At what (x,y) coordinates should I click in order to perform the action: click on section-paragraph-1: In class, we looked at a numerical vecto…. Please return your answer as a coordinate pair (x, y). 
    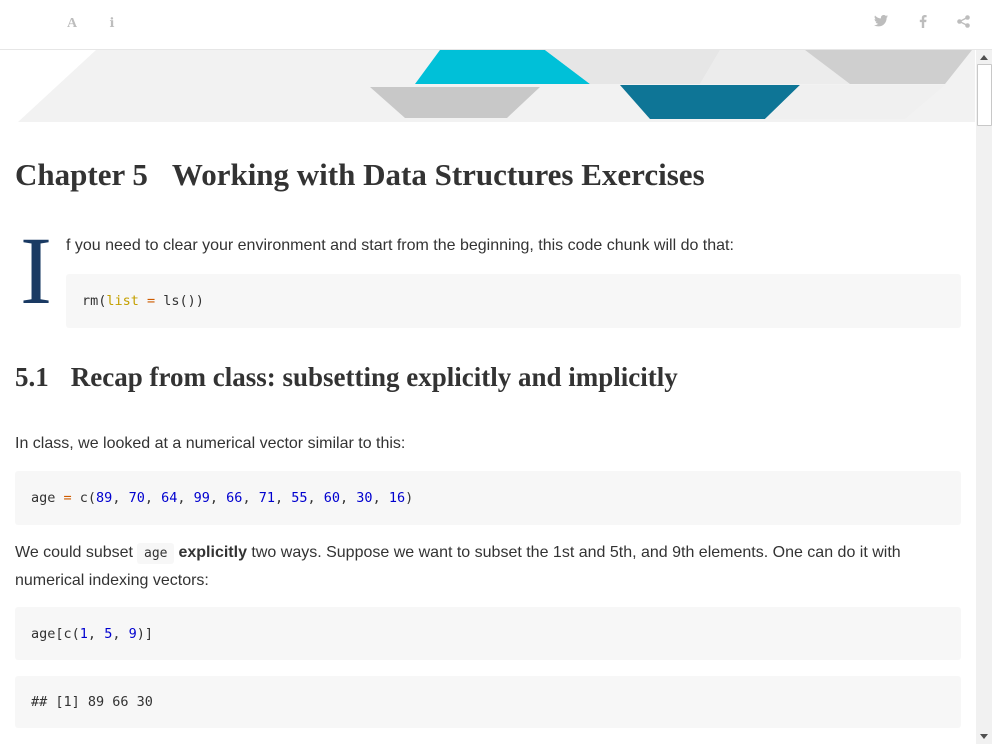
    Looking at the image, I should click on (210, 443).